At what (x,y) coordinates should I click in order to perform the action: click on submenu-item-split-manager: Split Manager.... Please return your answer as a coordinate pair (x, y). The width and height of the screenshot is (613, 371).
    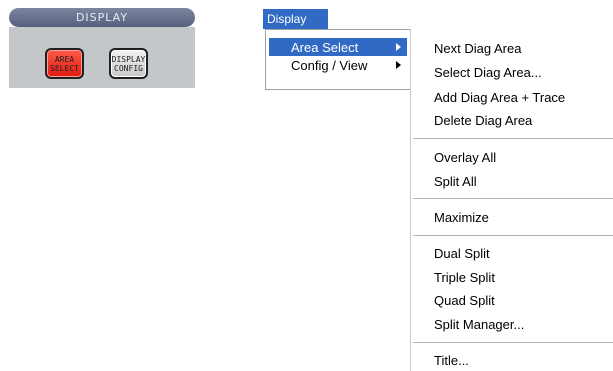
    Looking at the image, I should click on (479, 324).